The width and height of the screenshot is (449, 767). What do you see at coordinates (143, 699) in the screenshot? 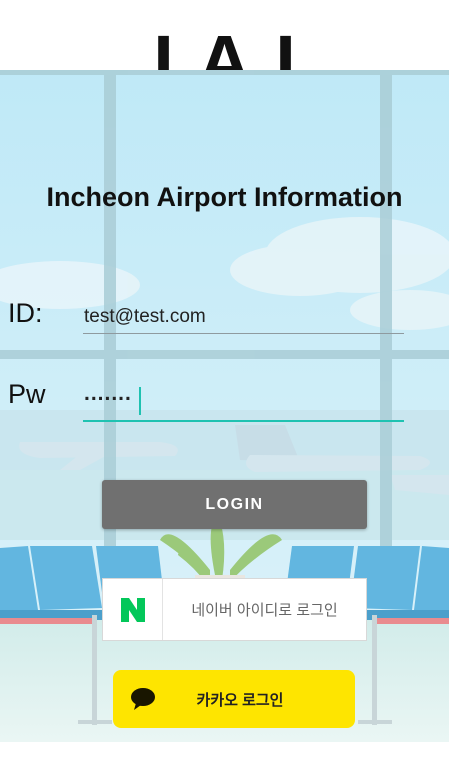
I see `kakao-chat-bubble-icon` at bounding box center [143, 699].